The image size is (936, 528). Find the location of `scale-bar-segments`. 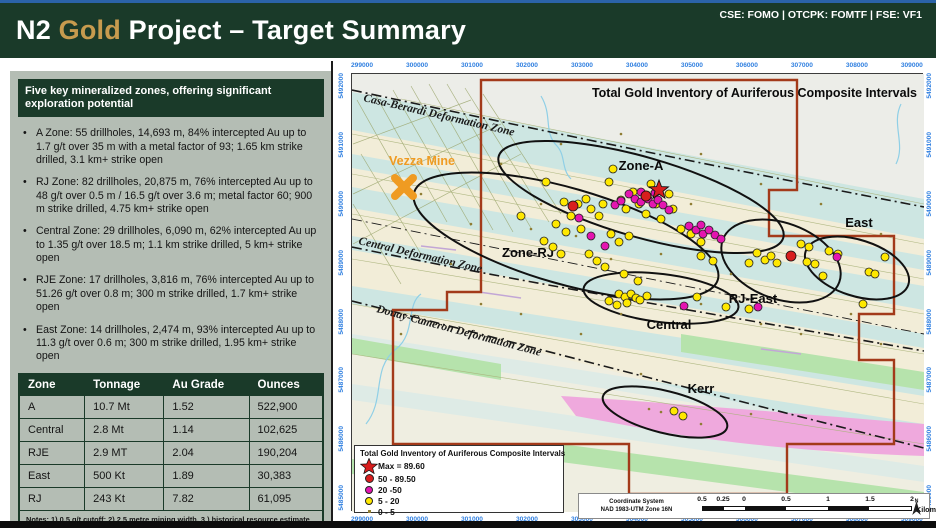

scale-bar-segments is located at coordinates (807, 508).